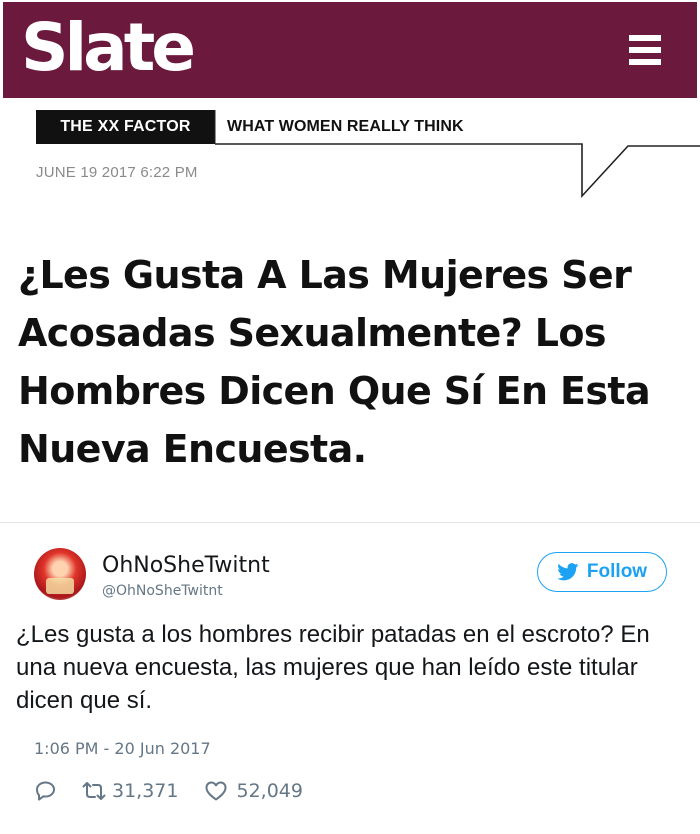 The image size is (700, 834). Describe the element at coordinates (122, 748) in the screenshot. I see `tweet-timestamp: 1:06 PM - 20 Jun 2017` at that location.